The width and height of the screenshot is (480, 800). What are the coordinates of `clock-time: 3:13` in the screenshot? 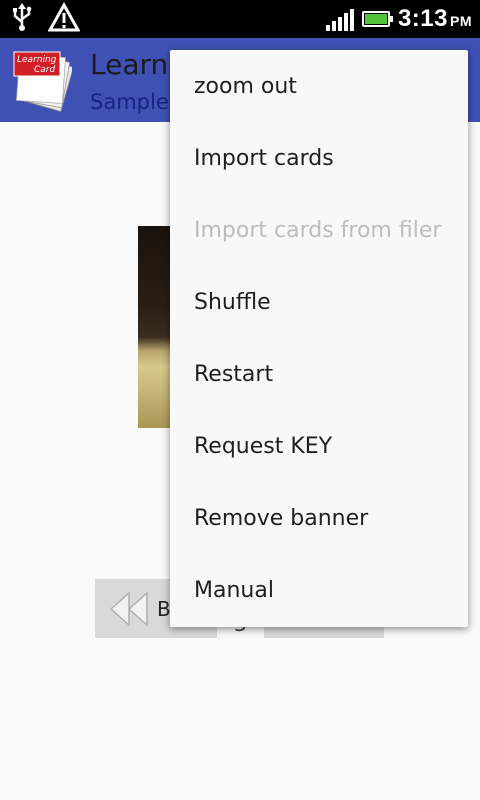 It's located at (422, 18).